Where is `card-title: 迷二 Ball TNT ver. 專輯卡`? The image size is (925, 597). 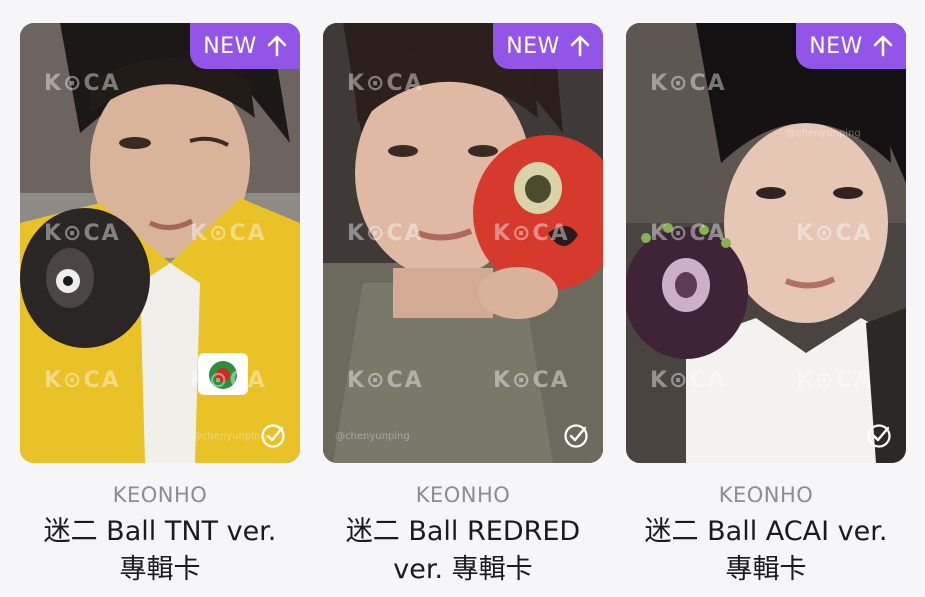
card-title: 迷二 Ball TNT ver. 專輯卡 is located at coordinates (160, 551).